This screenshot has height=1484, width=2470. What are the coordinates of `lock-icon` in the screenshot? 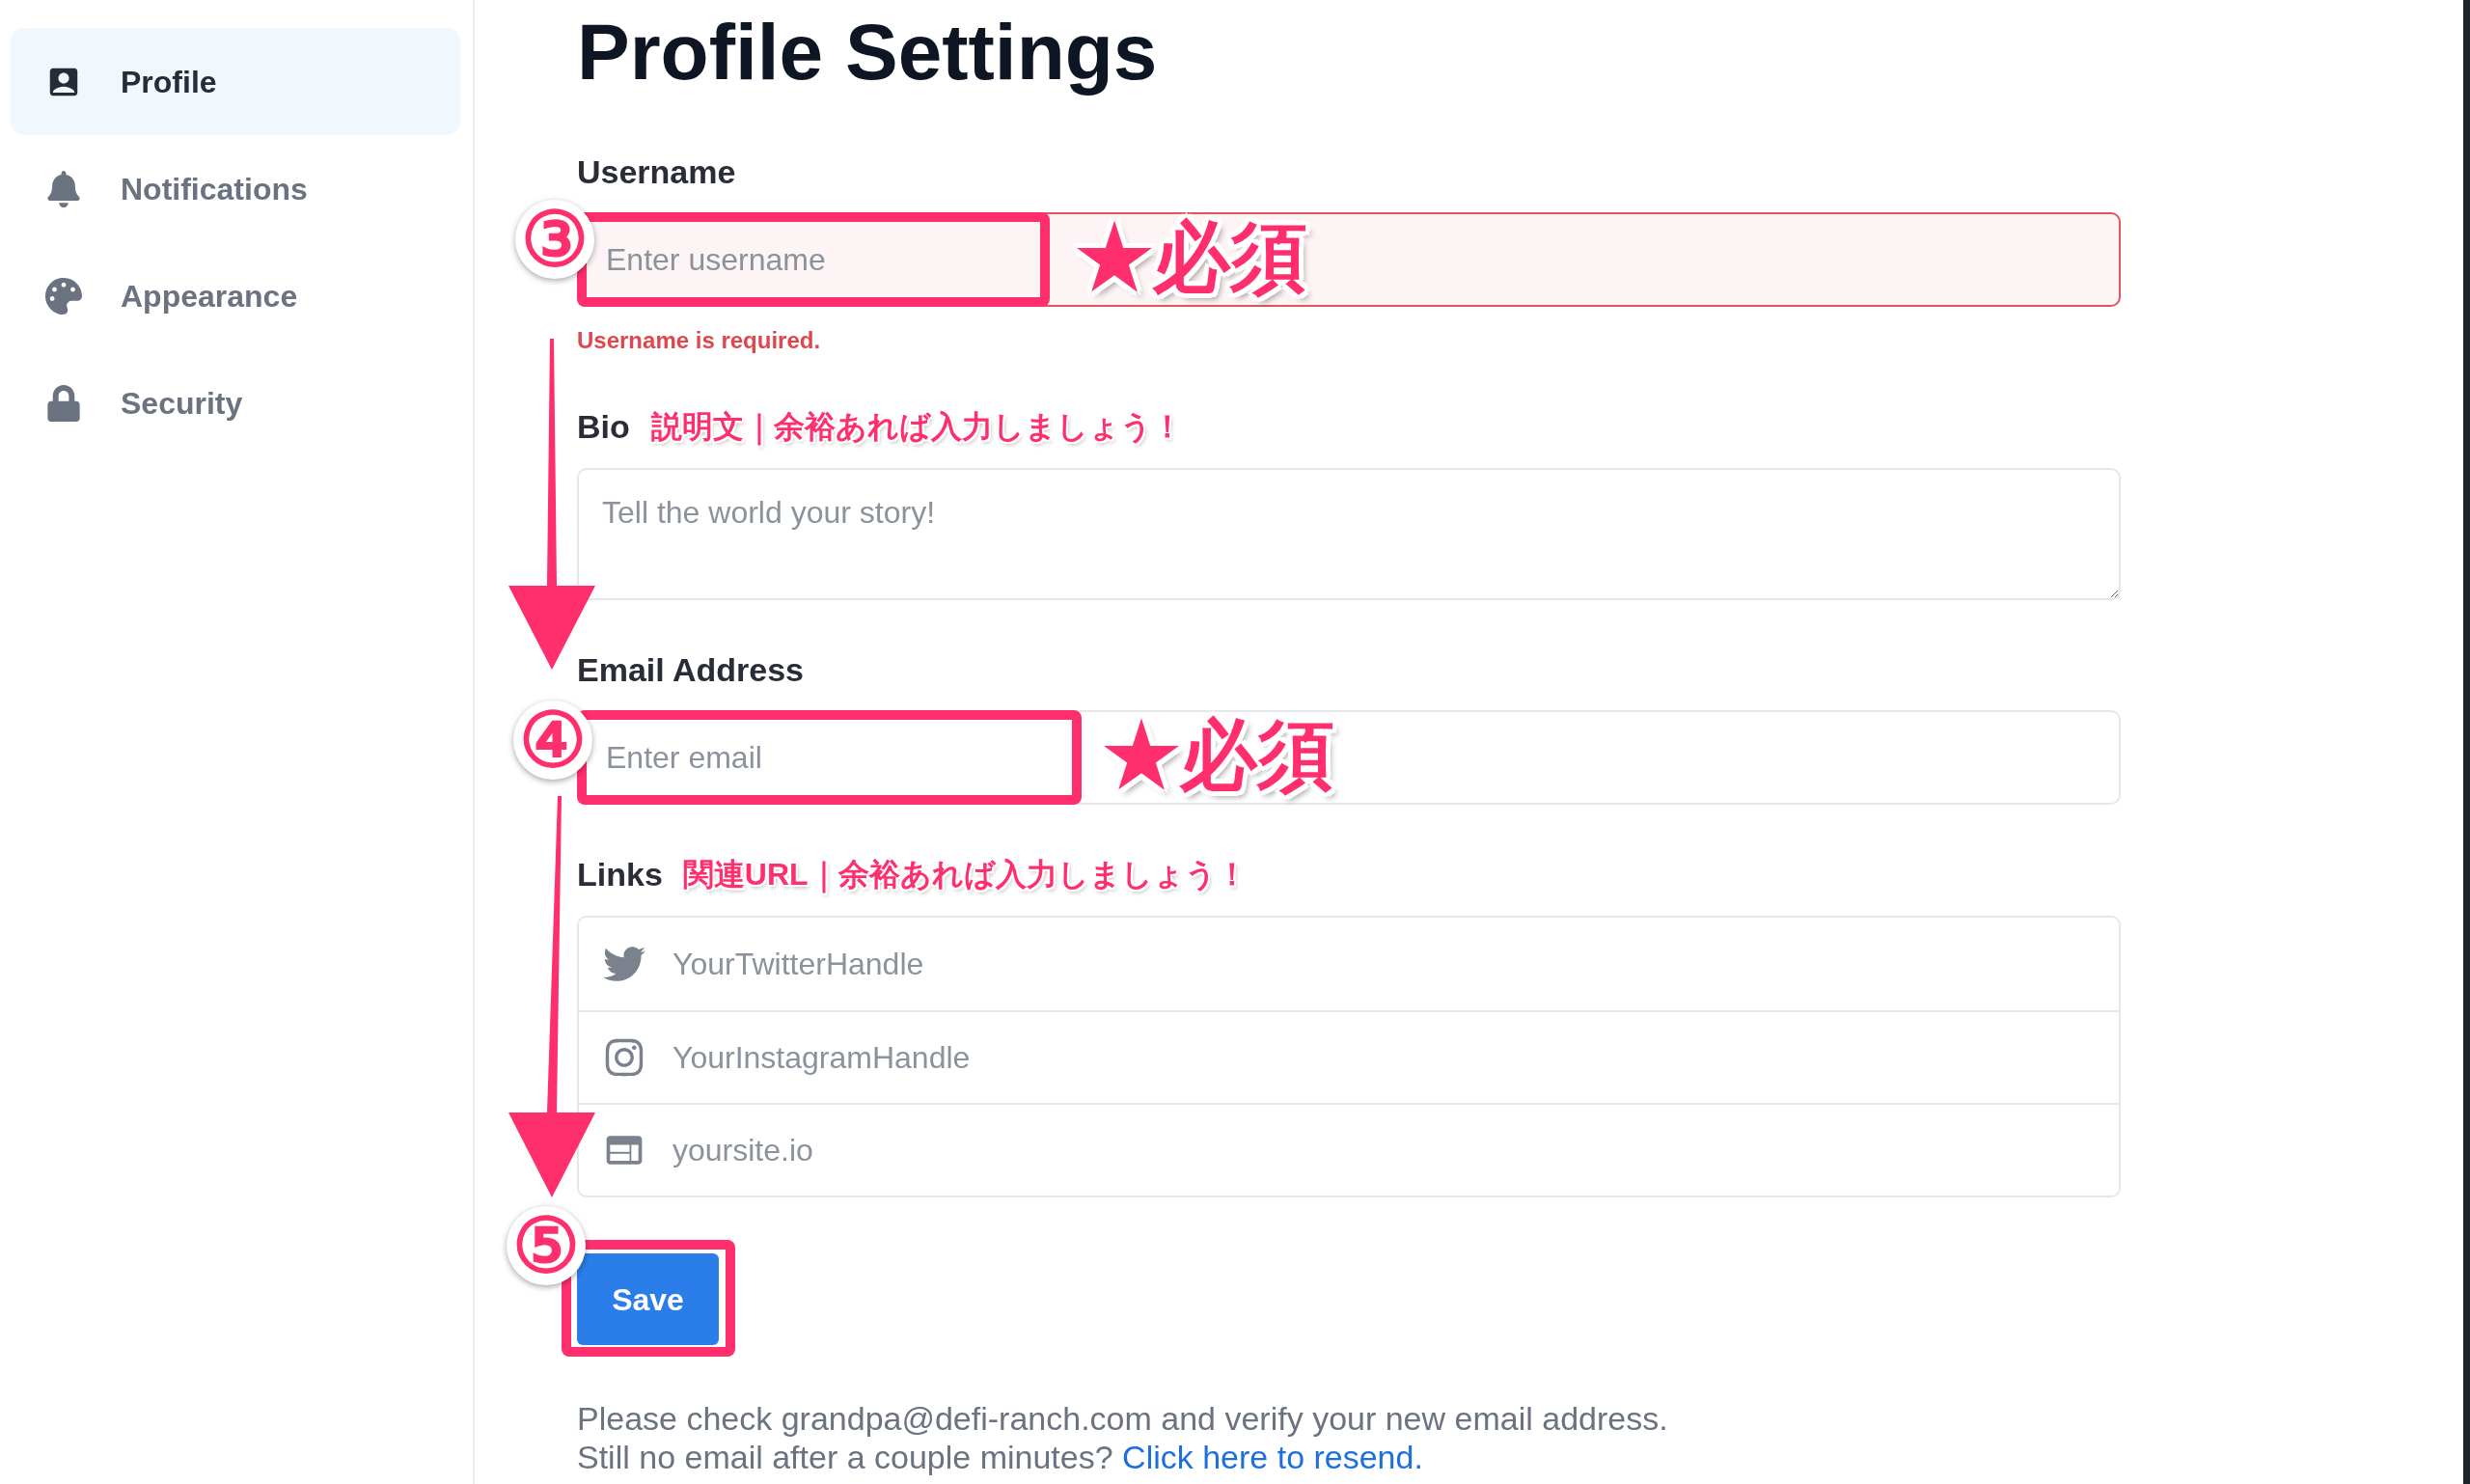 It's located at (63, 403).